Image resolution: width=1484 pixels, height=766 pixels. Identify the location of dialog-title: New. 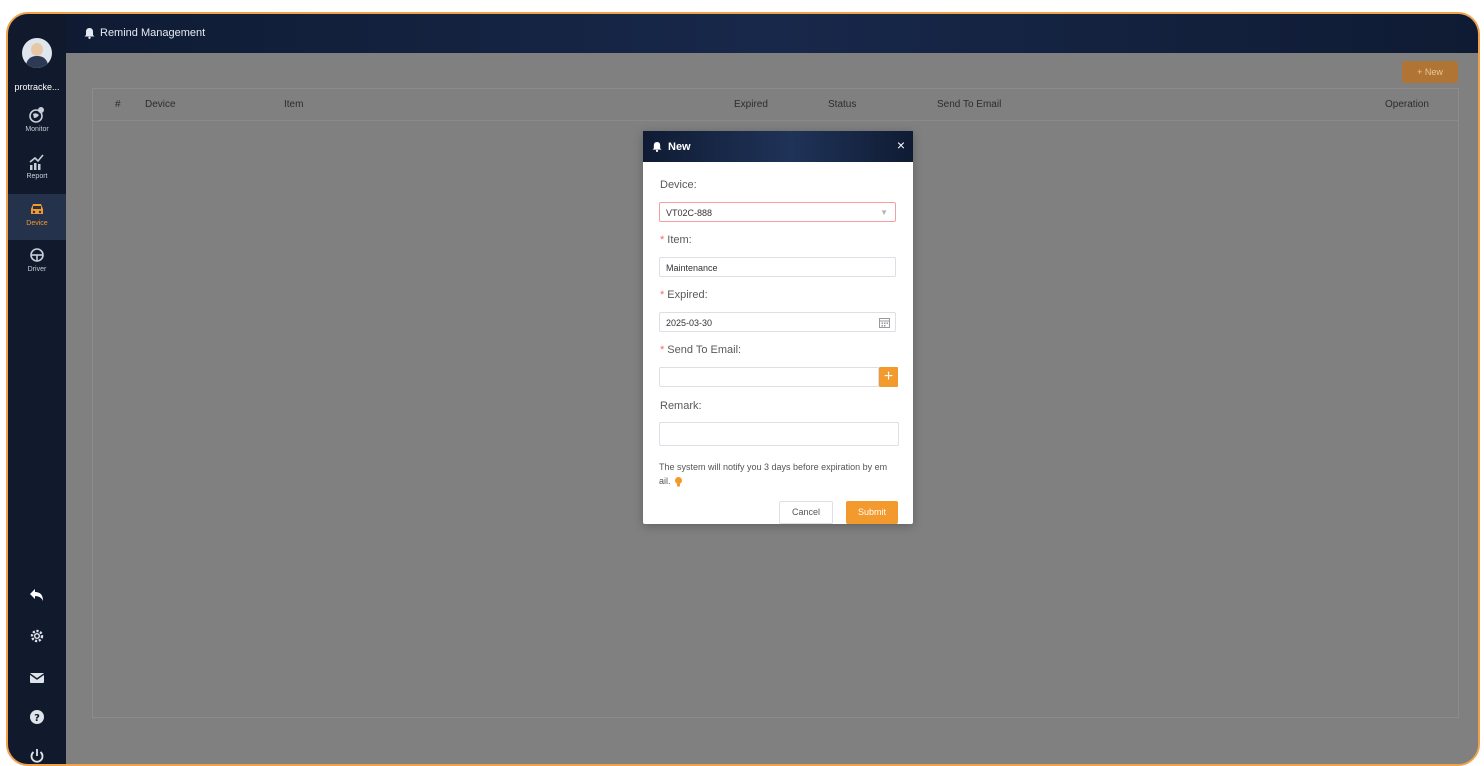
(679, 147).